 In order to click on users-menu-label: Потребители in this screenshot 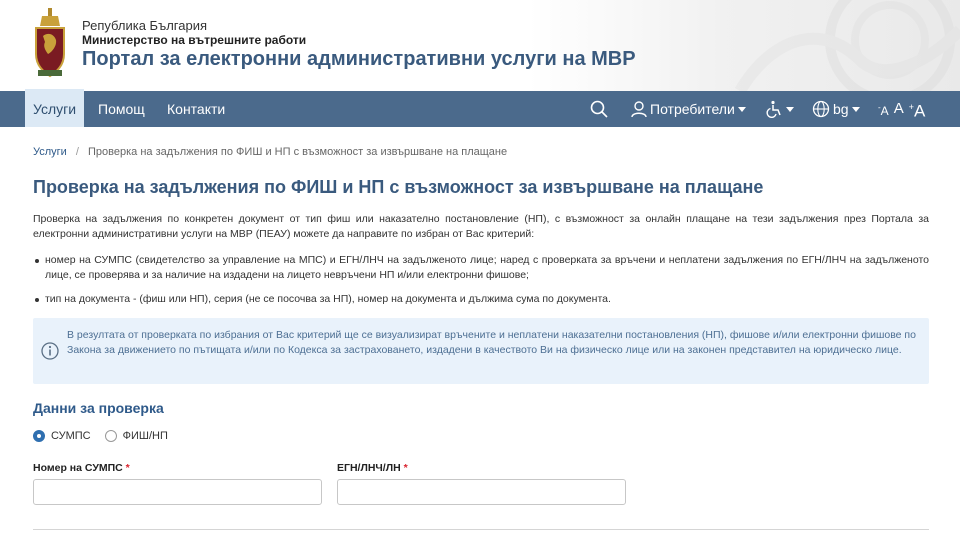, I will do `click(692, 109)`.